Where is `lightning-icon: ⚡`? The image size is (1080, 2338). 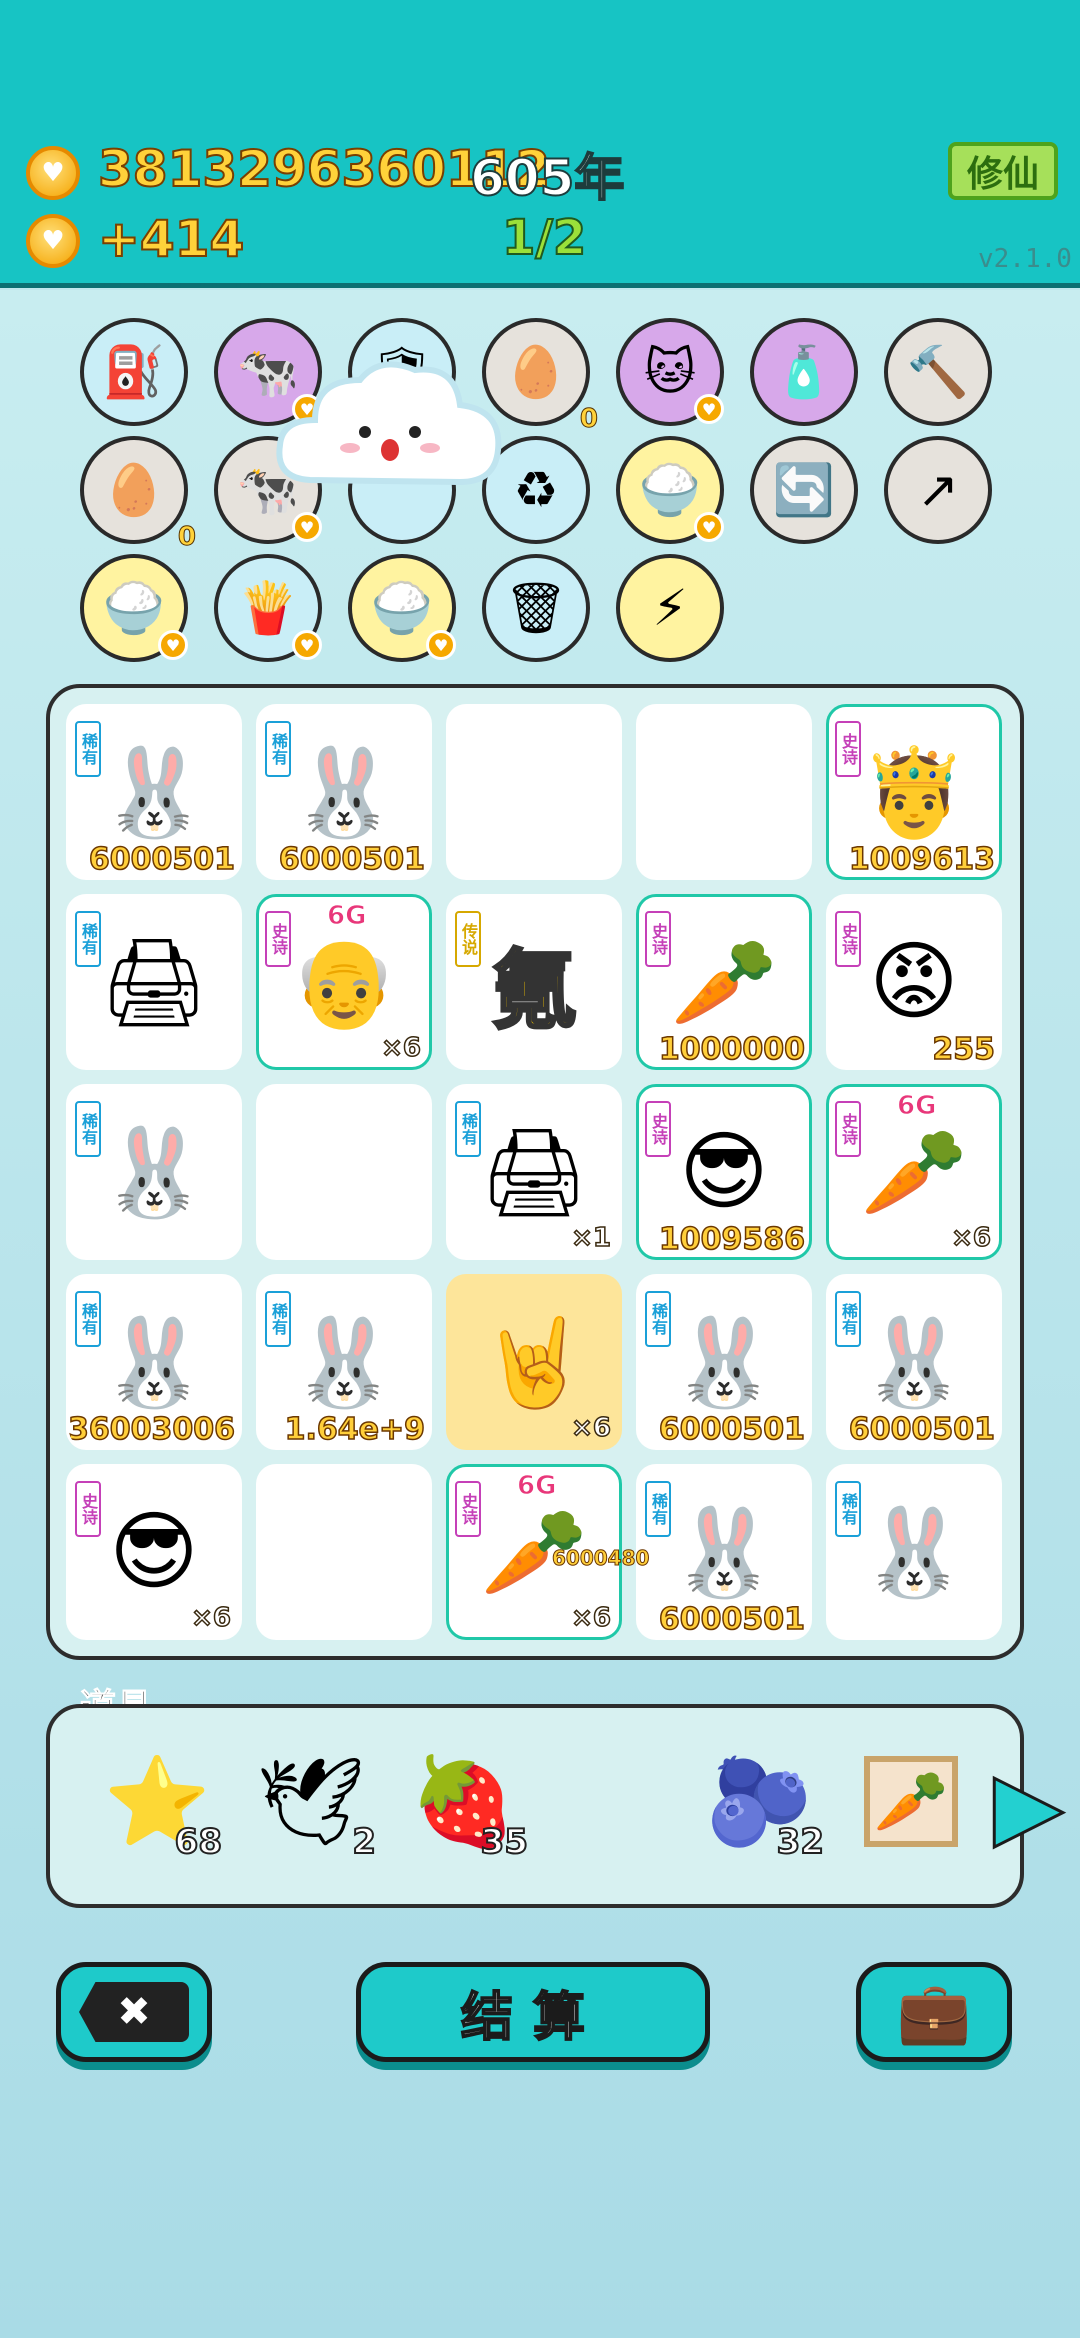 lightning-icon: ⚡ is located at coordinates (670, 608).